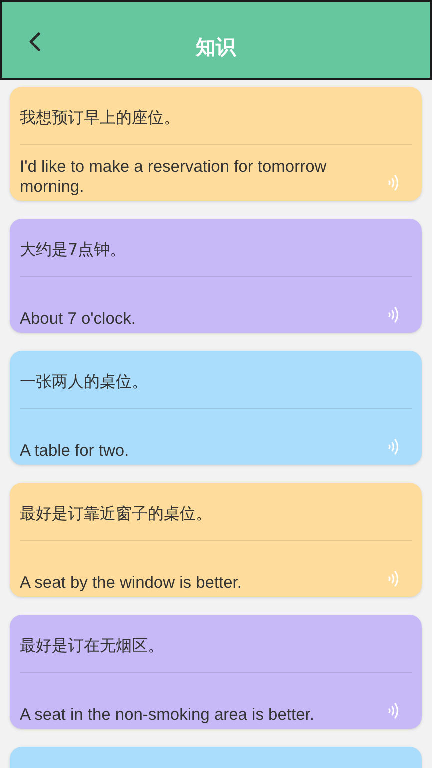 The width and height of the screenshot is (432, 768). Describe the element at coordinates (78, 319) in the screenshot. I see `english-sentence: About 7 o'clock.` at that location.